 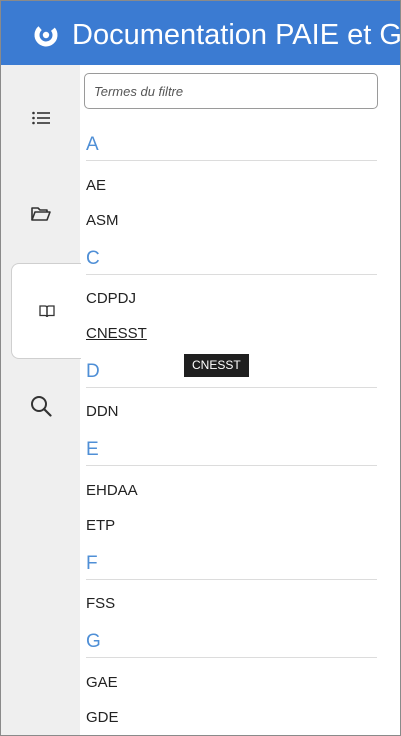 I want to click on book-open-icon, so click(x=46, y=311).